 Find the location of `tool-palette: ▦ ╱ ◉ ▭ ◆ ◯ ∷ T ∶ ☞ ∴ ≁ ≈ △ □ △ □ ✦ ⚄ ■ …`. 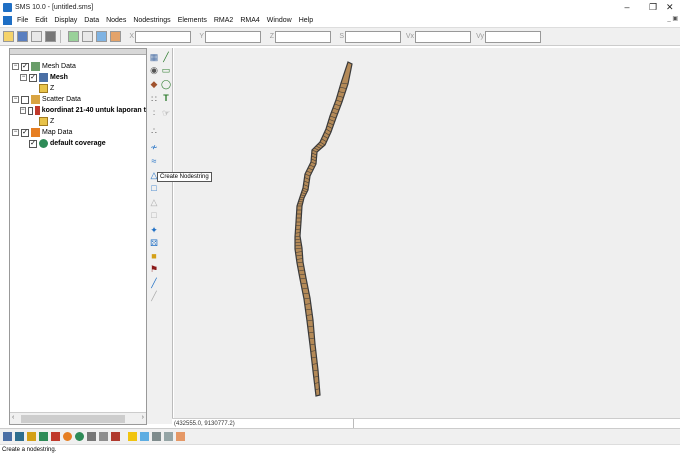

tool-palette: ▦ ╱ ◉ ▭ ◆ ◯ ∷ T ∶ ☞ ∴ ≁ ≈ △ □ △ □ ✦ ⚄ ■ … is located at coordinates (160, 236).